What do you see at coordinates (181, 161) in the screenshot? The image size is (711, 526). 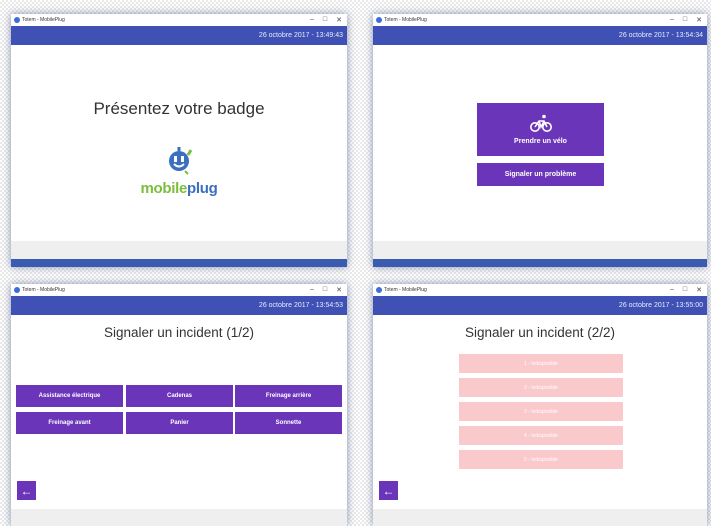 I see `plug-icon` at bounding box center [181, 161].